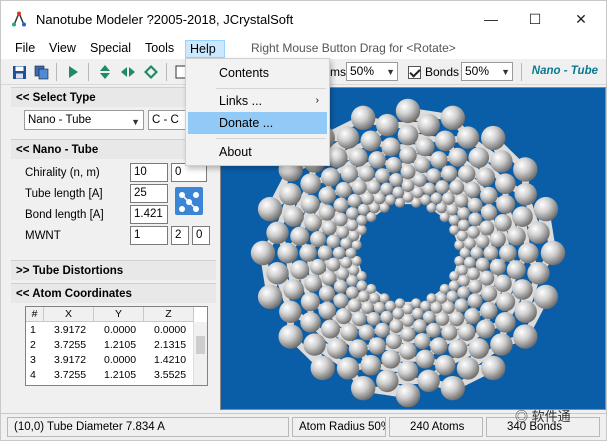 The height and width of the screenshot is (441, 607). I want to click on tube-type-value: Nano - Tube, so click(60, 120).